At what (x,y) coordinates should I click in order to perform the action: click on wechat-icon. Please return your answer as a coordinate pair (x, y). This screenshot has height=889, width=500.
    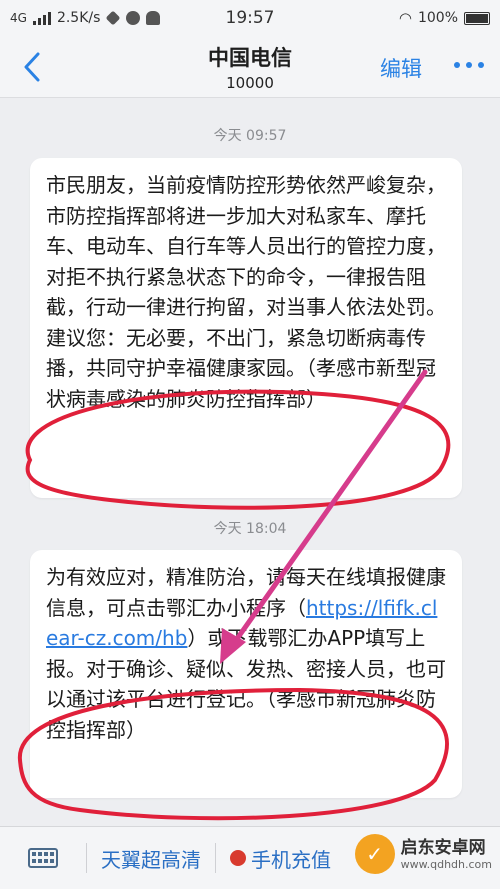
    Looking at the image, I should click on (133, 18).